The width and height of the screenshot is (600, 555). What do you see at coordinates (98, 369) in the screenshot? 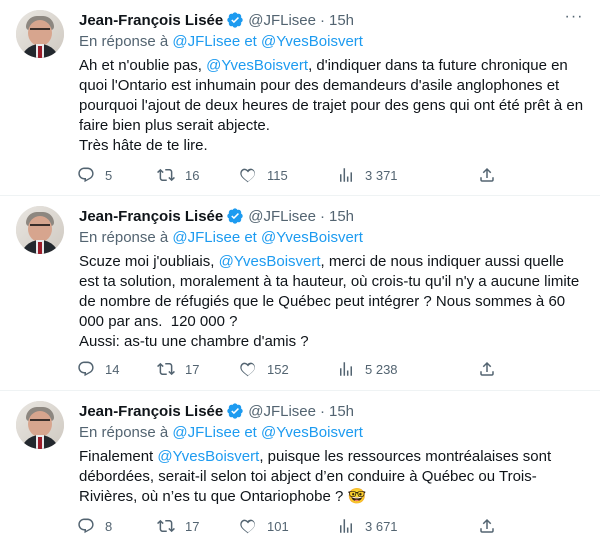
I see `reply-button: 14` at bounding box center [98, 369].